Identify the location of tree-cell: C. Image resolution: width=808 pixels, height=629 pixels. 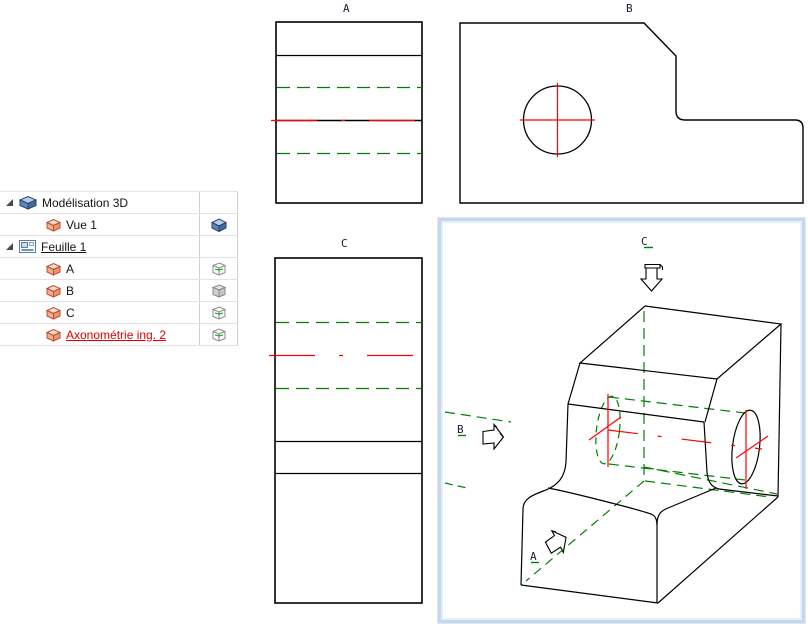
(100, 312).